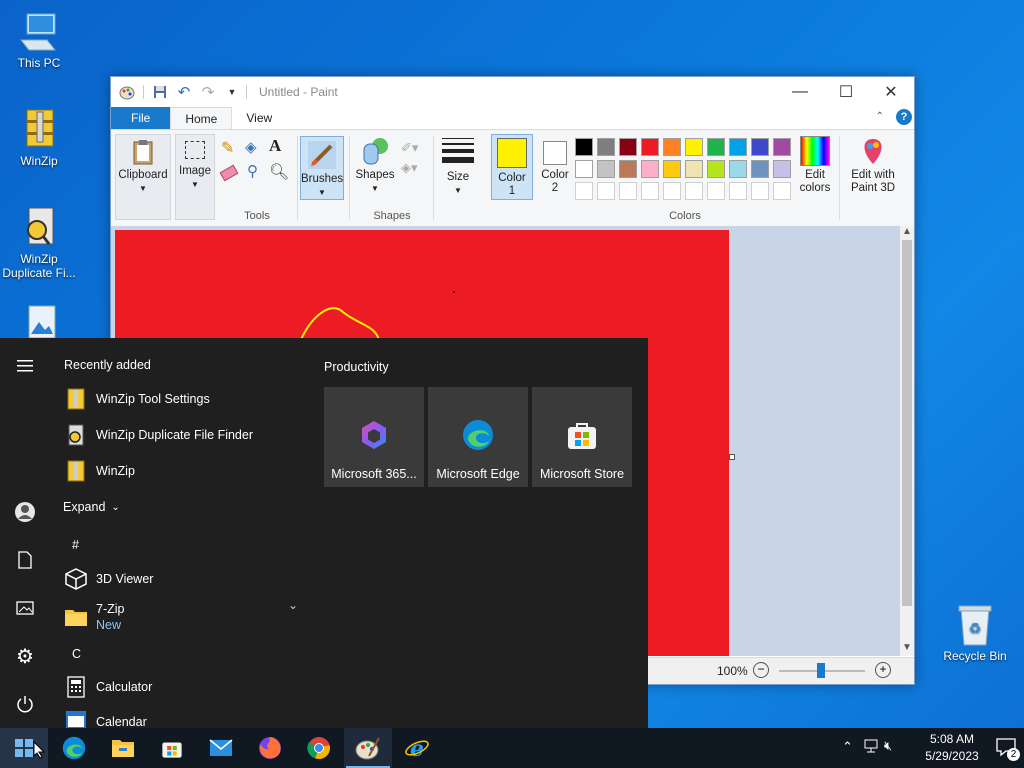 This screenshot has width=1024, height=768. Describe the element at coordinates (25, 366) in the screenshot. I see `hamburger-menu-icon` at that location.